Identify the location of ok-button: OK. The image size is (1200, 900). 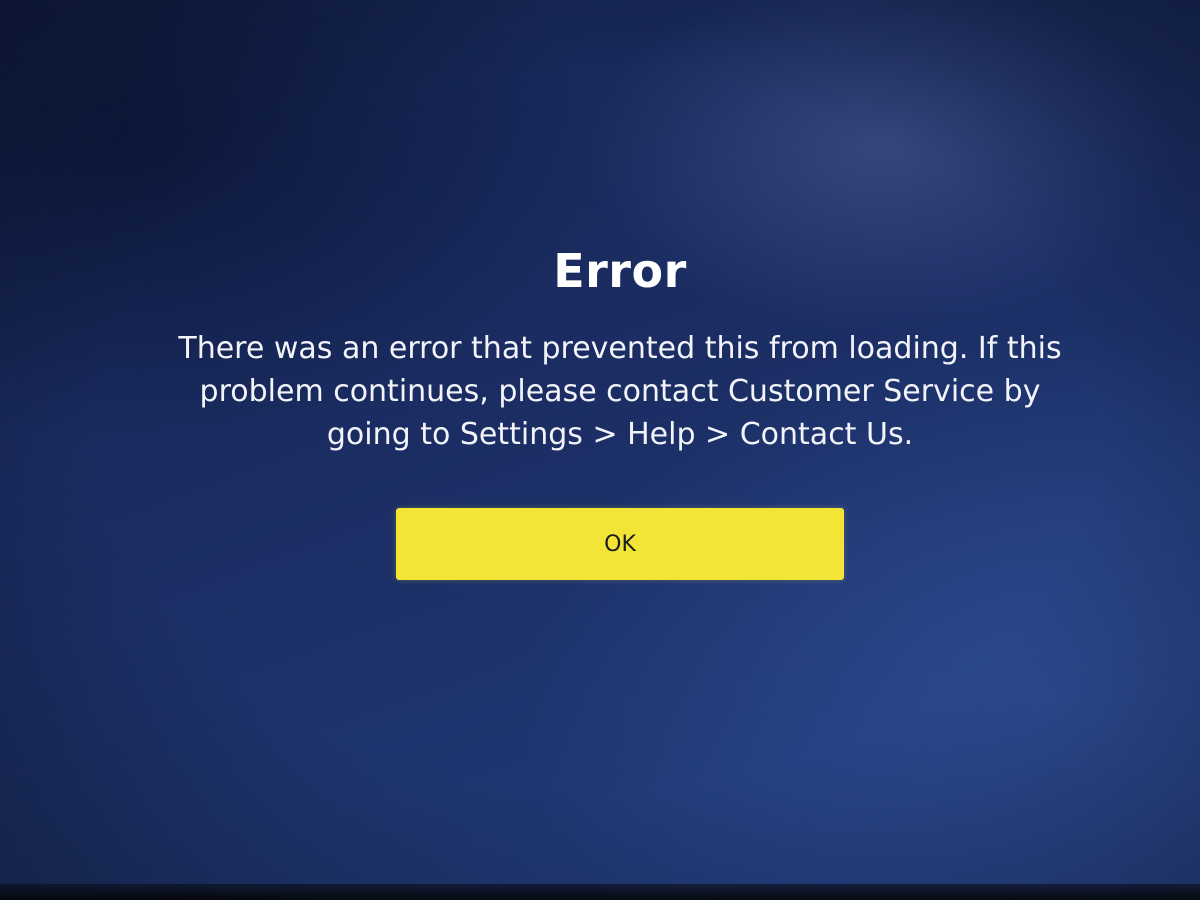
(620, 544).